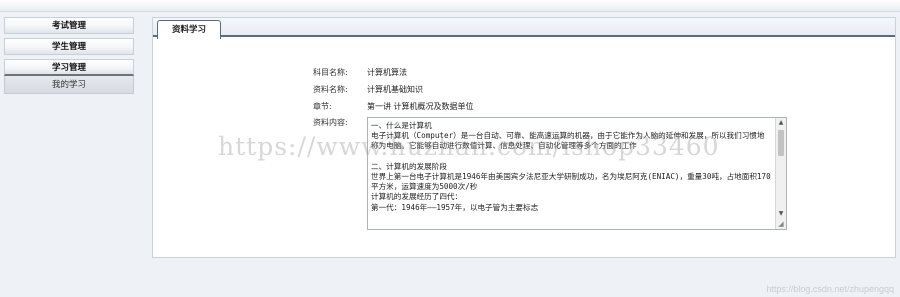  I want to click on material-row: 资料名称: 计算机基础知识, so click(550, 90).